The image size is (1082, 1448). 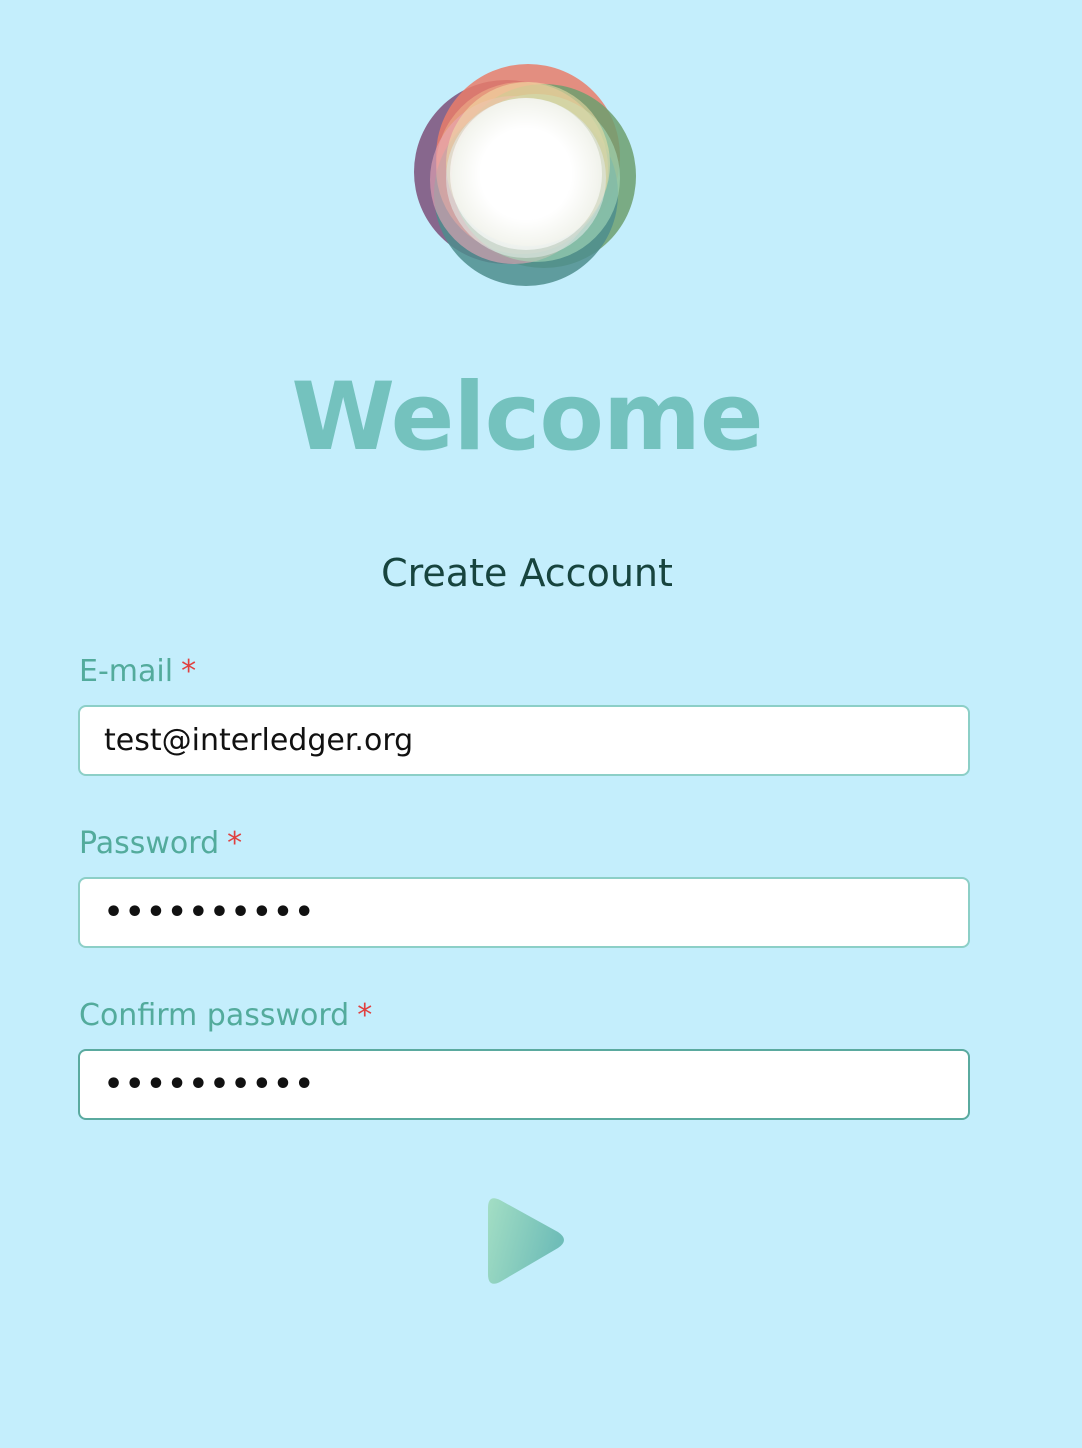 What do you see at coordinates (527, 417) in the screenshot?
I see `page-title: Welcome` at bounding box center [527, 417].